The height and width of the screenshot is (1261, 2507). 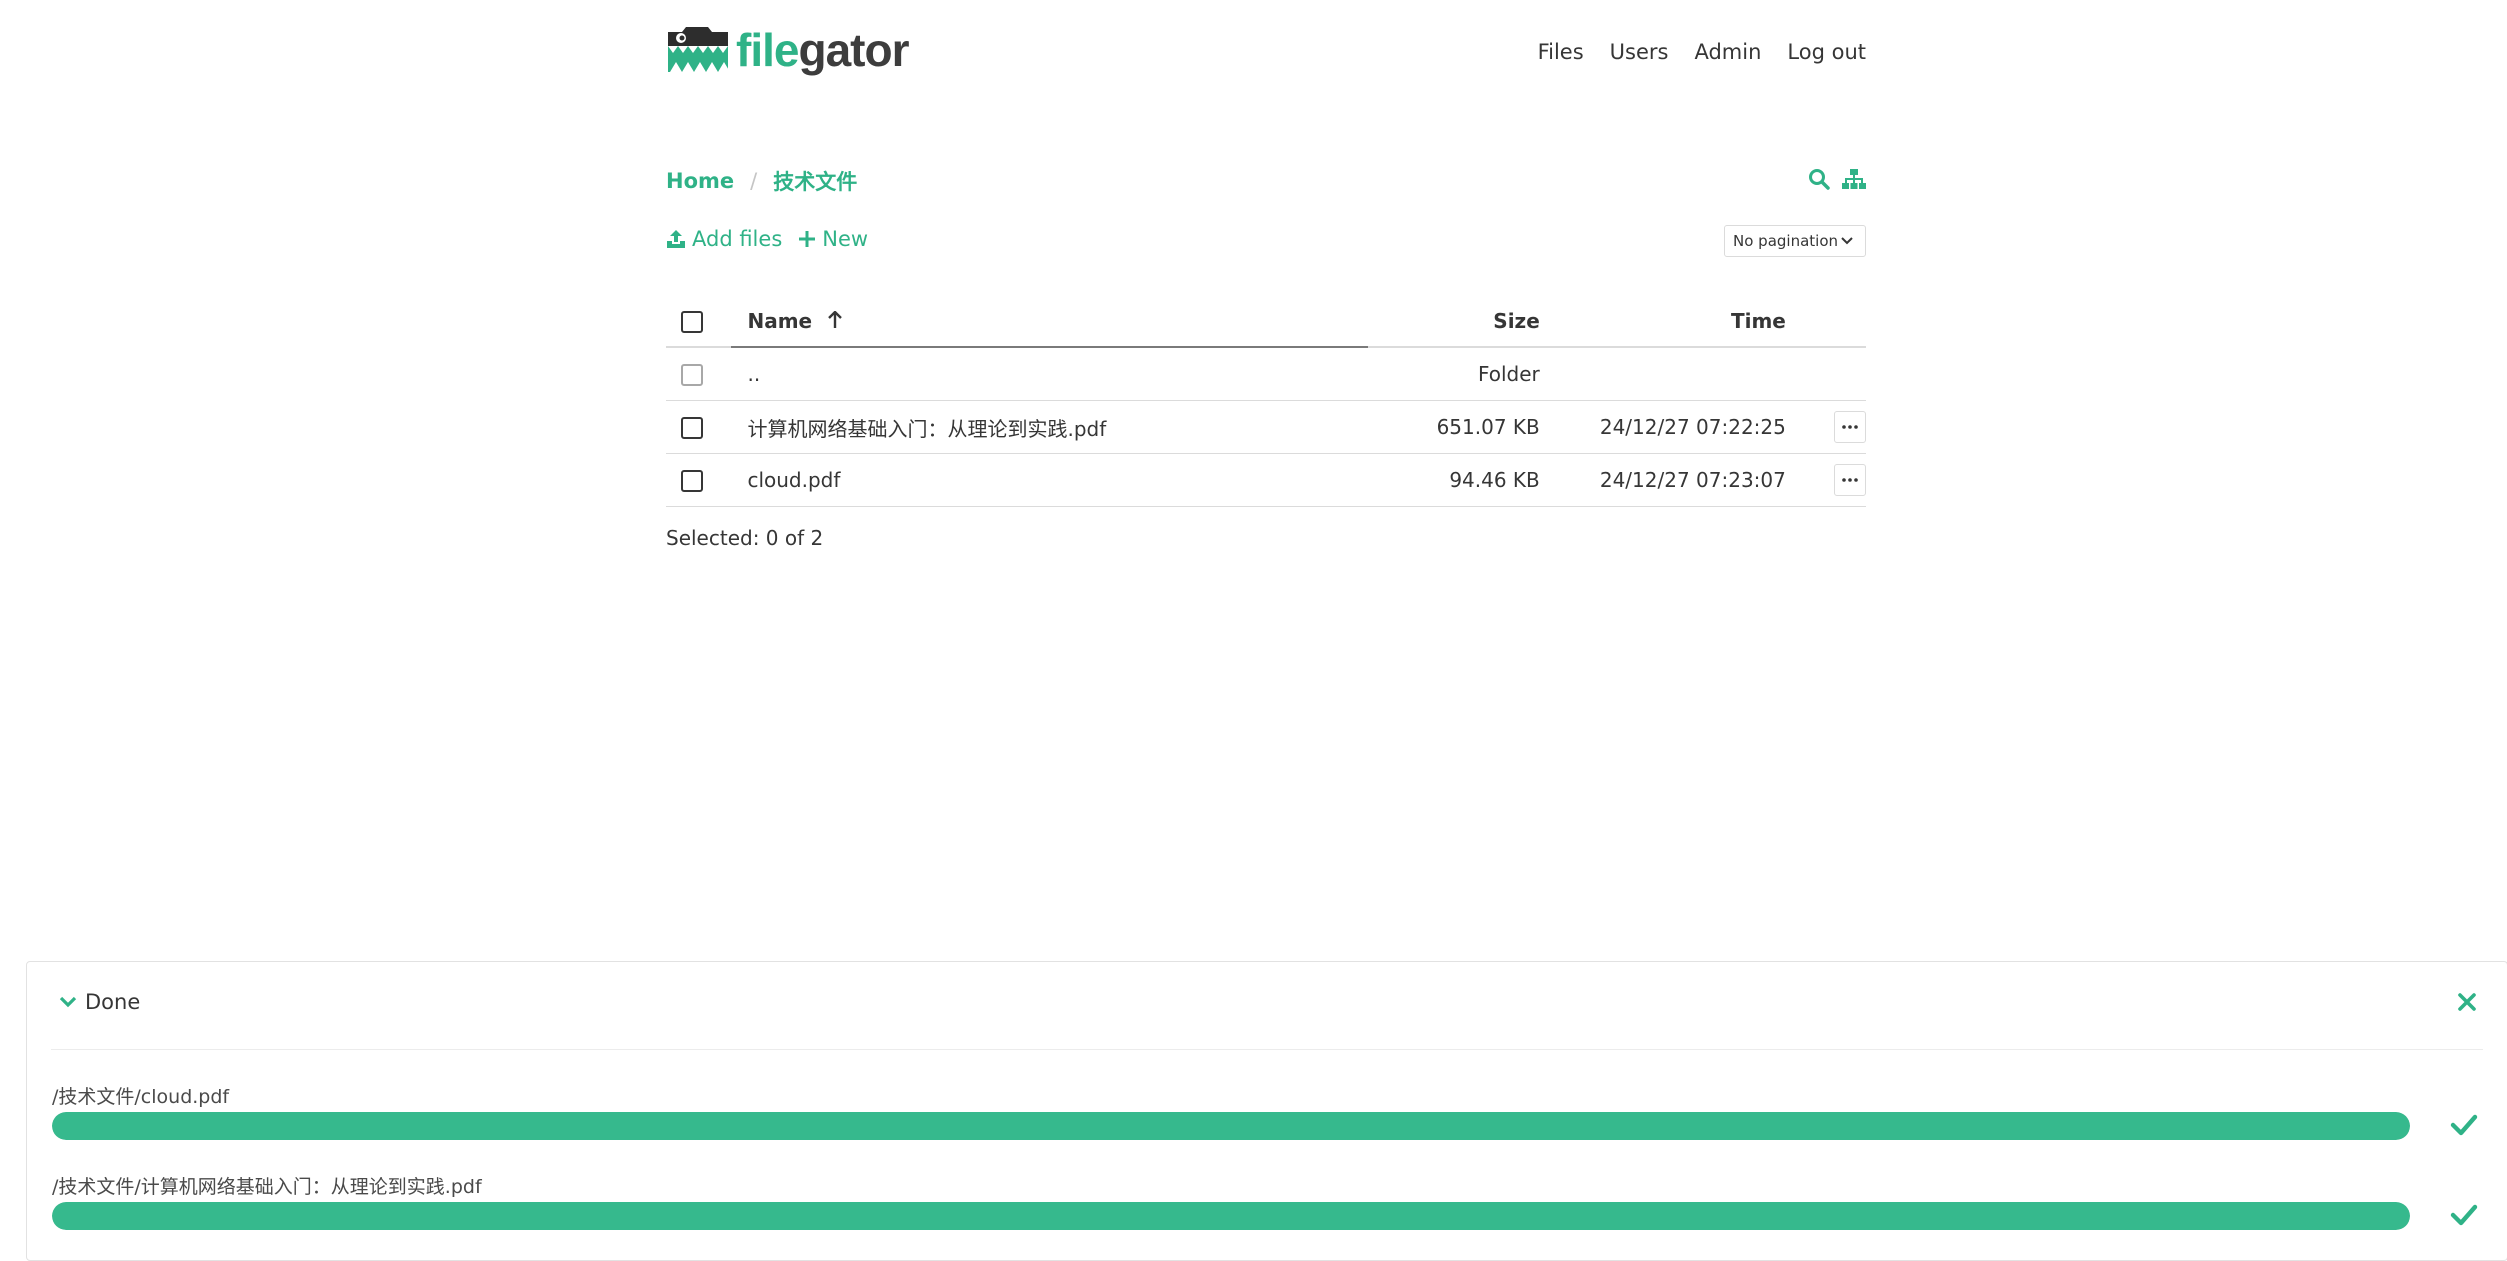 What do you see at coordinates (1516, 321) in the screenshot?
I see `column-size-label: Size` at bounding box center [1516, 321].